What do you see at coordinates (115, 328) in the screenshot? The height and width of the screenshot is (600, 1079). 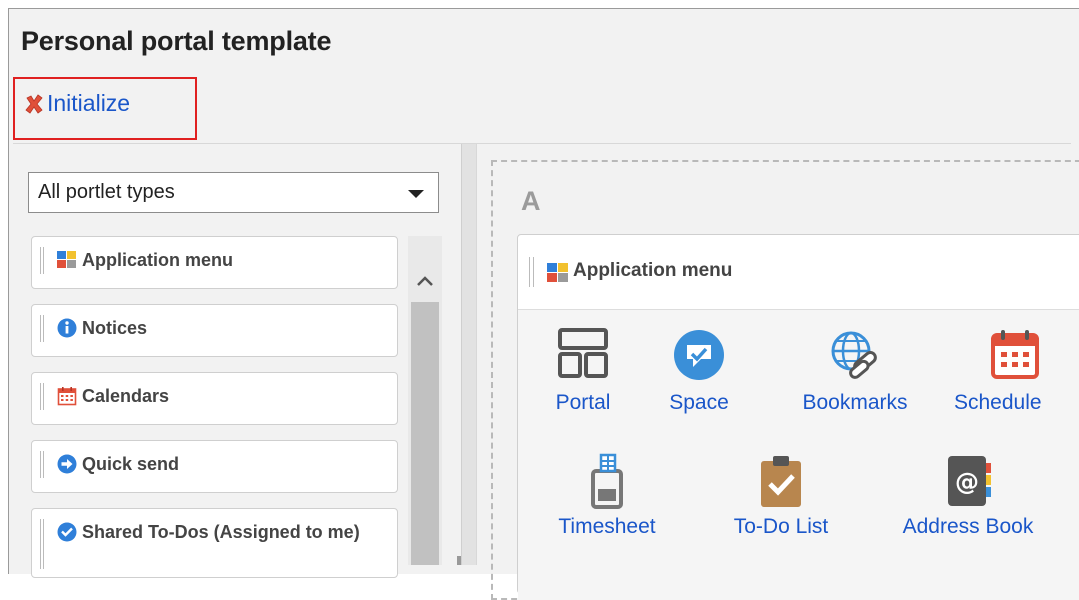 I see `palette-portlet-label: Notices` at bounding box center [115, 328].